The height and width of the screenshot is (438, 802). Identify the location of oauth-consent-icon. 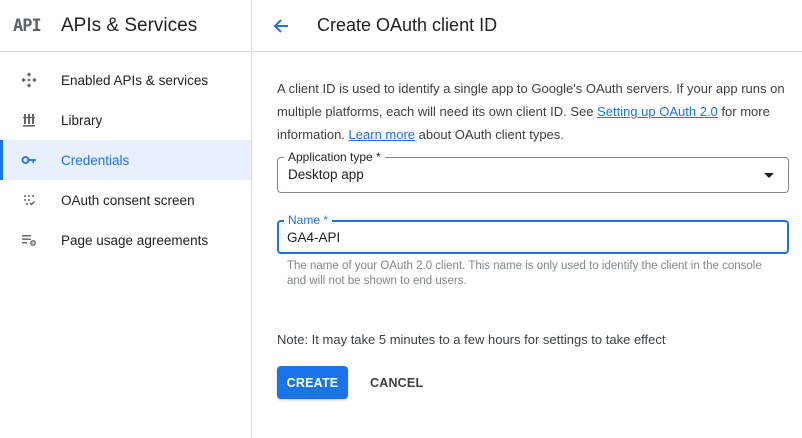
(29, 200).